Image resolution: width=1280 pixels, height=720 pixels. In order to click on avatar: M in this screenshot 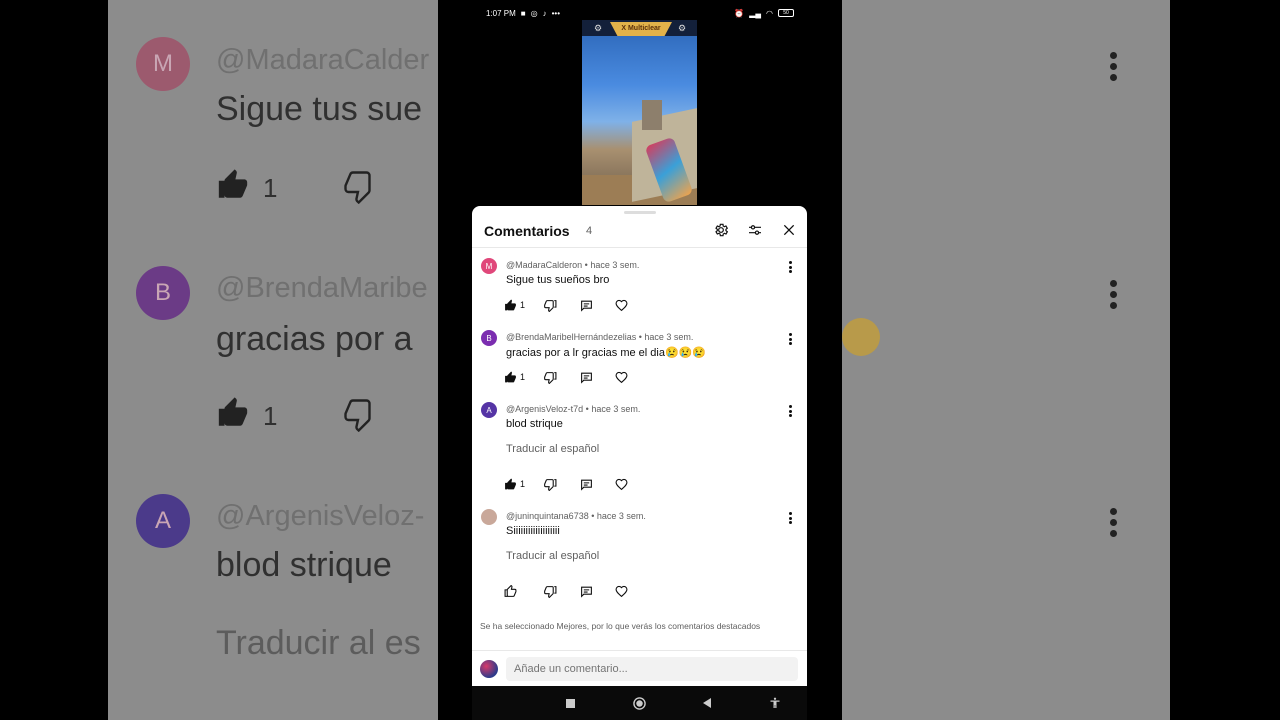, I will do `click(489, 266)`.